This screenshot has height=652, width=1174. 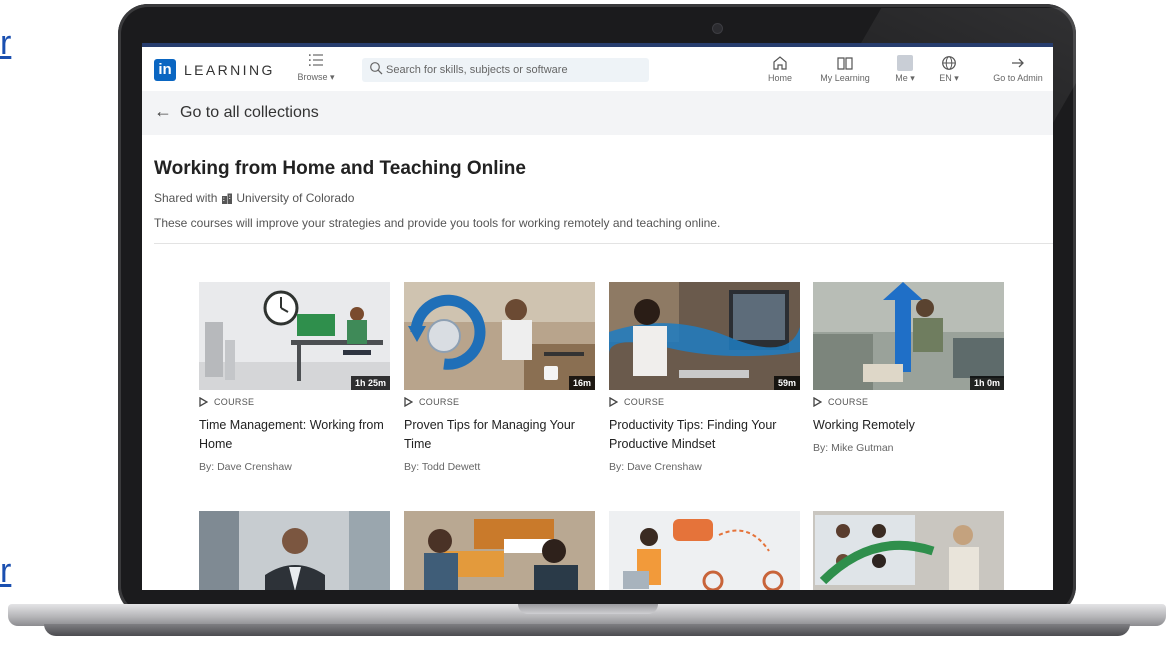 I want to click on course-title: Working Remotely, so click(x=908, y=425).